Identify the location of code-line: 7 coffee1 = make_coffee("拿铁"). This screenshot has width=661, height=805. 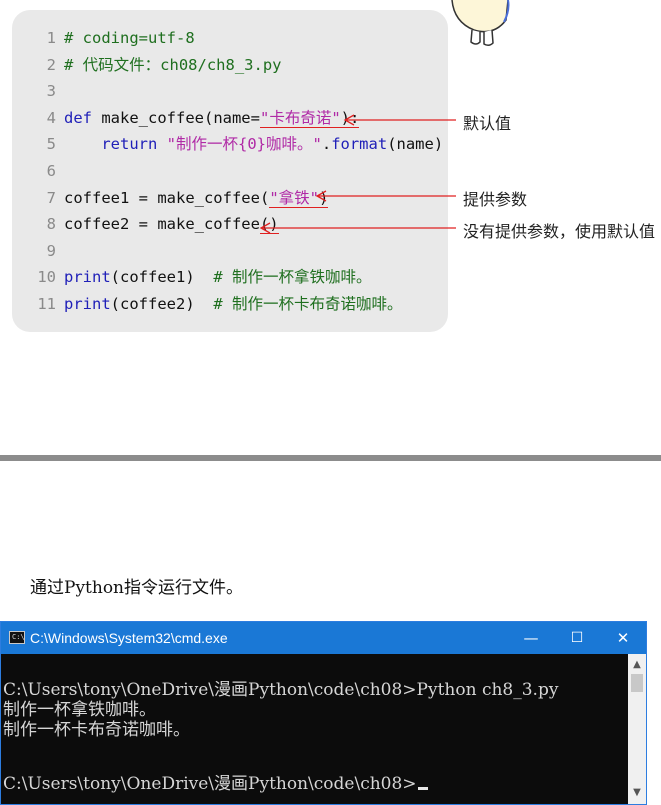
(170, 198).